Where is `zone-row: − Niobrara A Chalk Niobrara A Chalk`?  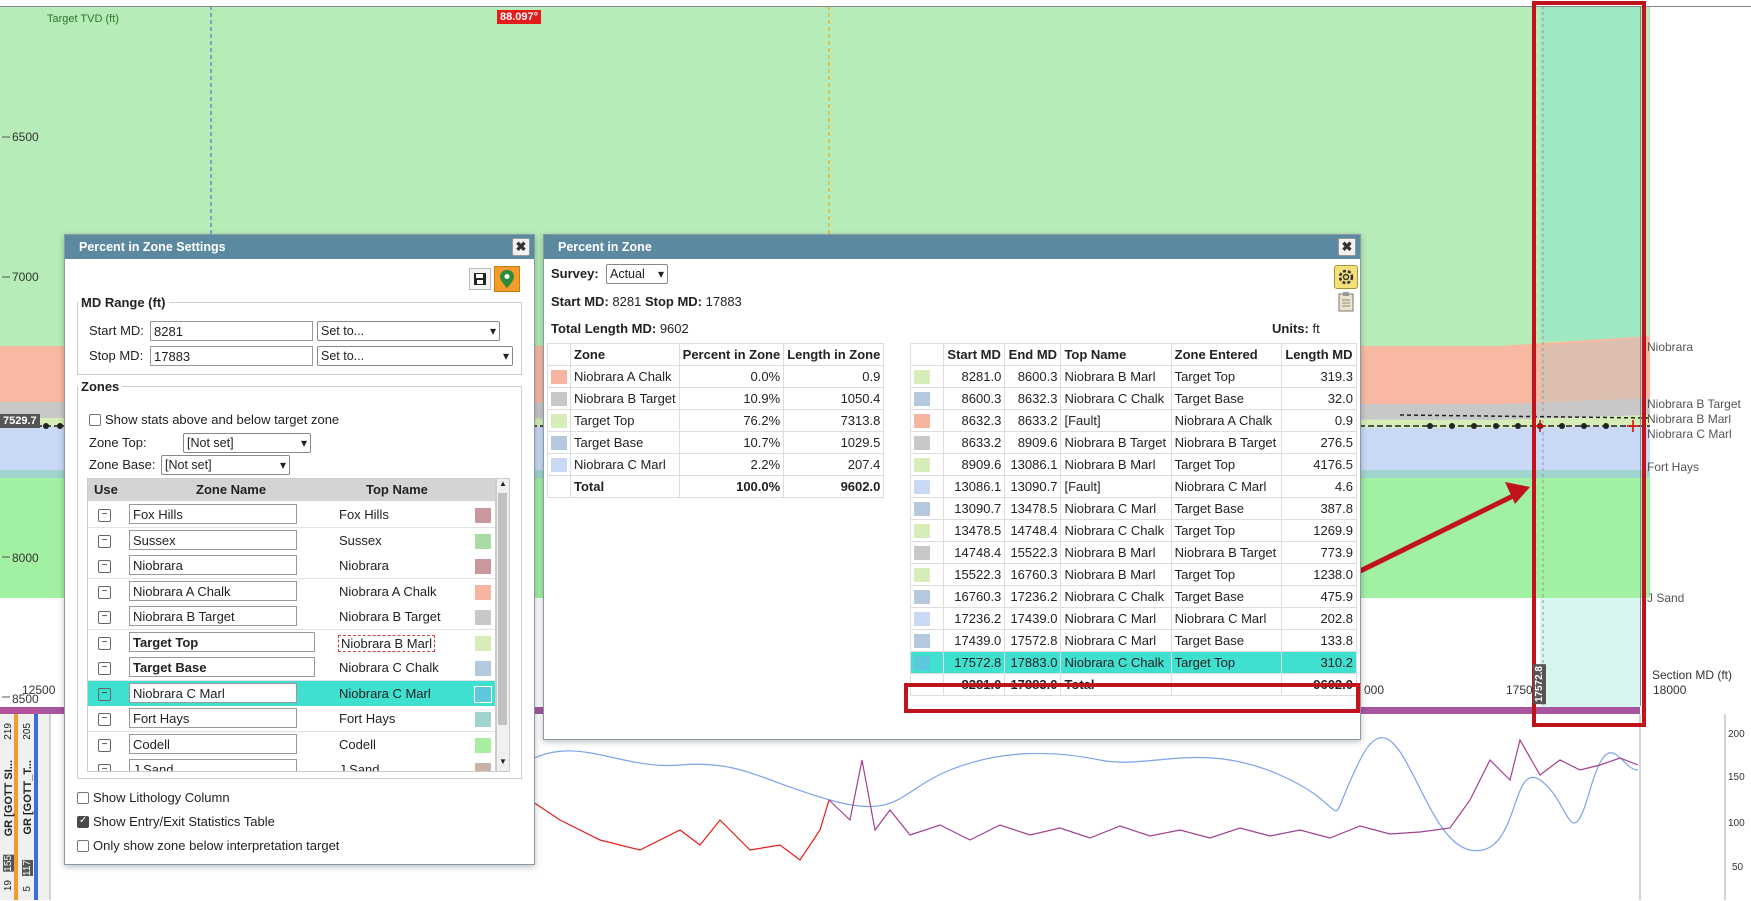 zone-row: − Niobrara A Chalk Niobrara A Chalk is located at coordinates (291, 591).